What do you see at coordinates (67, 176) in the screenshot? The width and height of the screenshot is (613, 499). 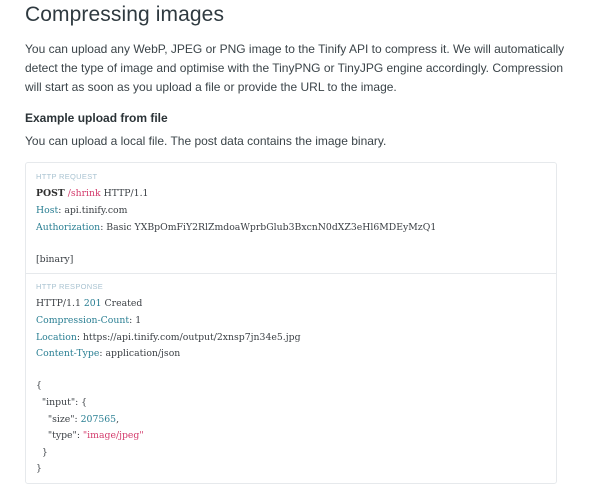 I see `request-label: HTTP REQUEST` at bounding box center [67, 176].